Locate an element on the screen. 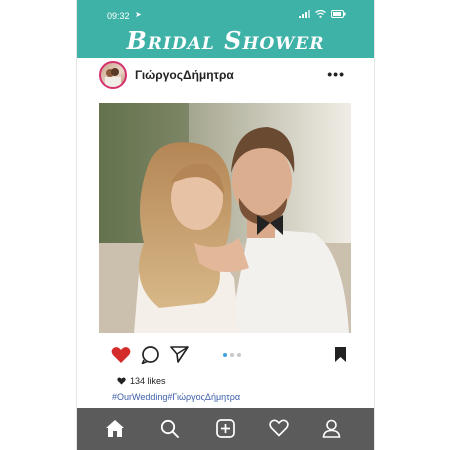 This screenshot has height=450, width=450. carousel-indicator is located at coordinates (232, 355).